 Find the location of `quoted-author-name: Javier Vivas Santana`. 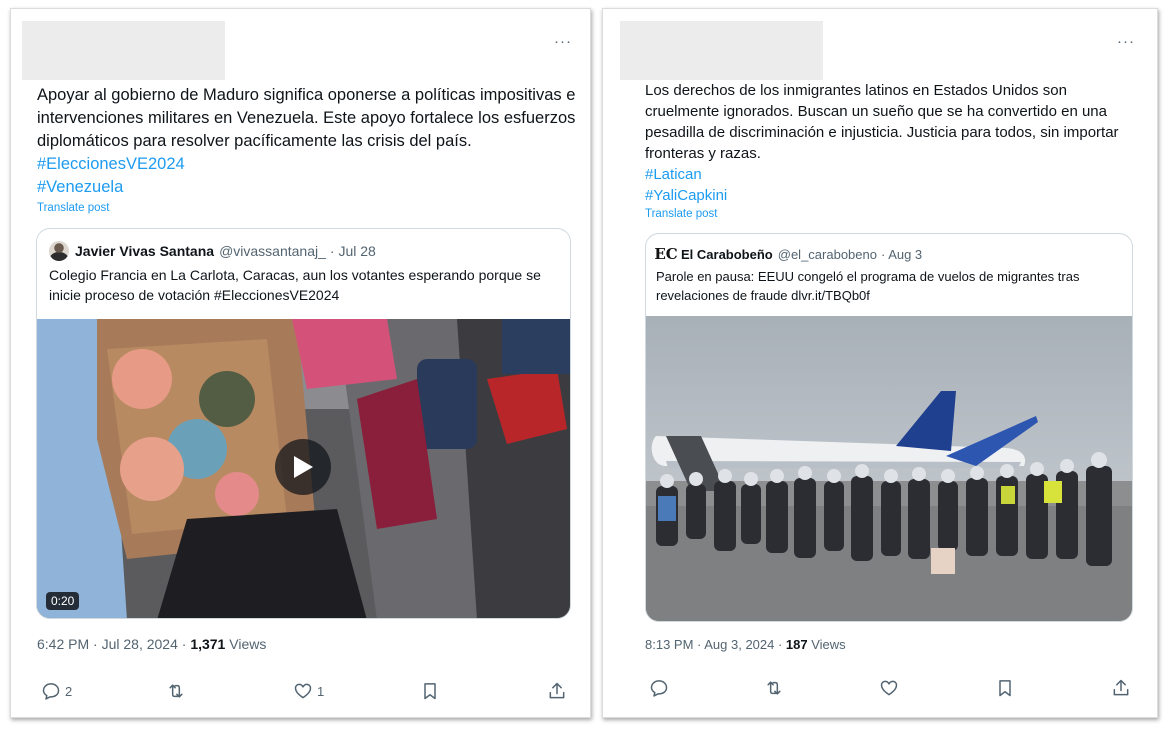

quoted-author-name: Javier Vivas Santana is located at coordinates (145, 251).